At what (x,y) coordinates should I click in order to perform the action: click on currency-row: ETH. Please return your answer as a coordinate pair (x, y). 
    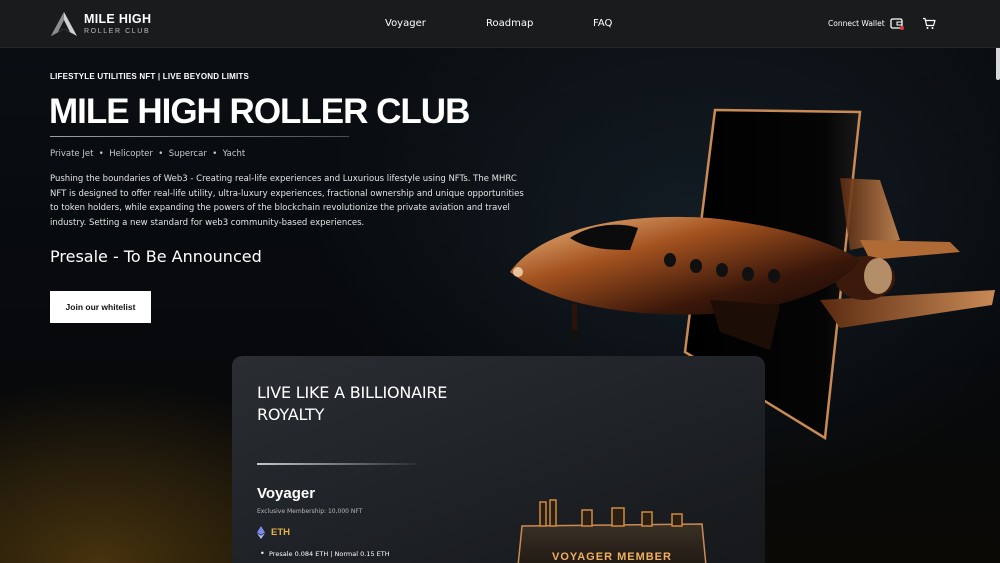
    Looking at the image, I should click on (273, 532).